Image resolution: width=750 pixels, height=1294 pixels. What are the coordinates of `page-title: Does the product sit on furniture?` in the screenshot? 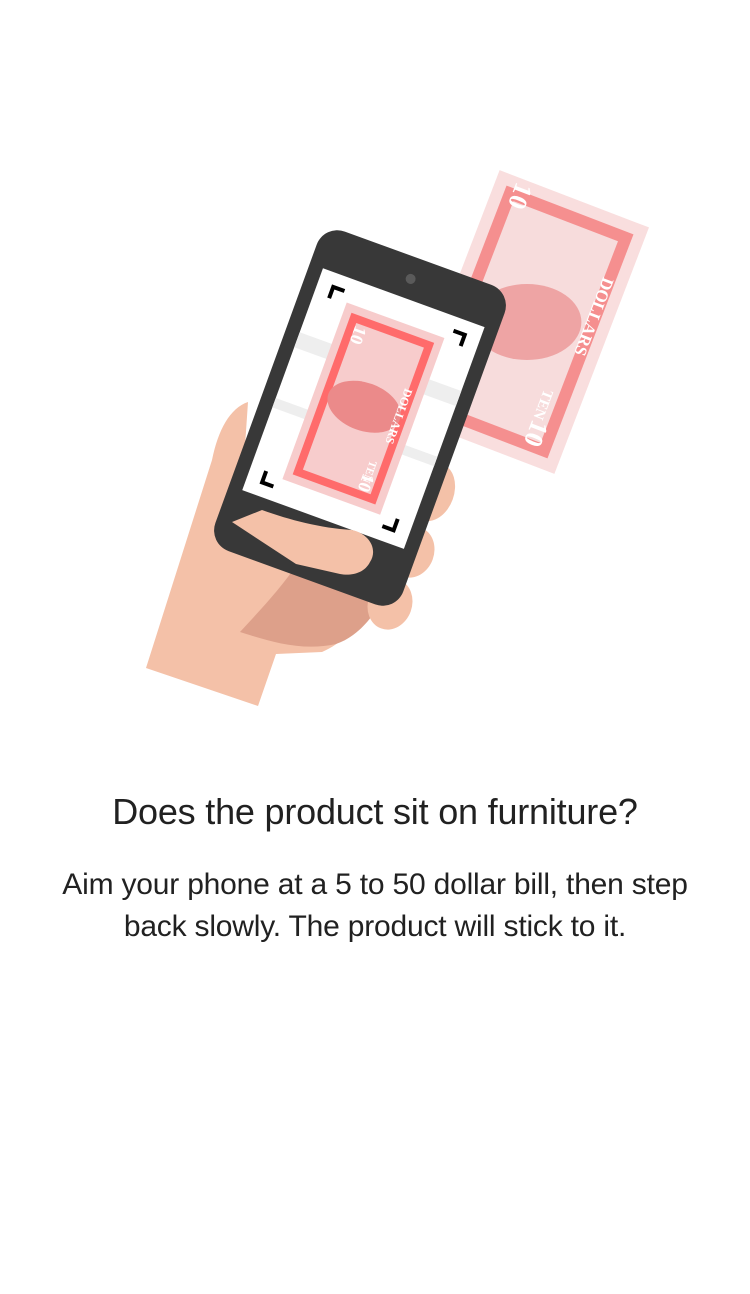 It's located at (375, 811).